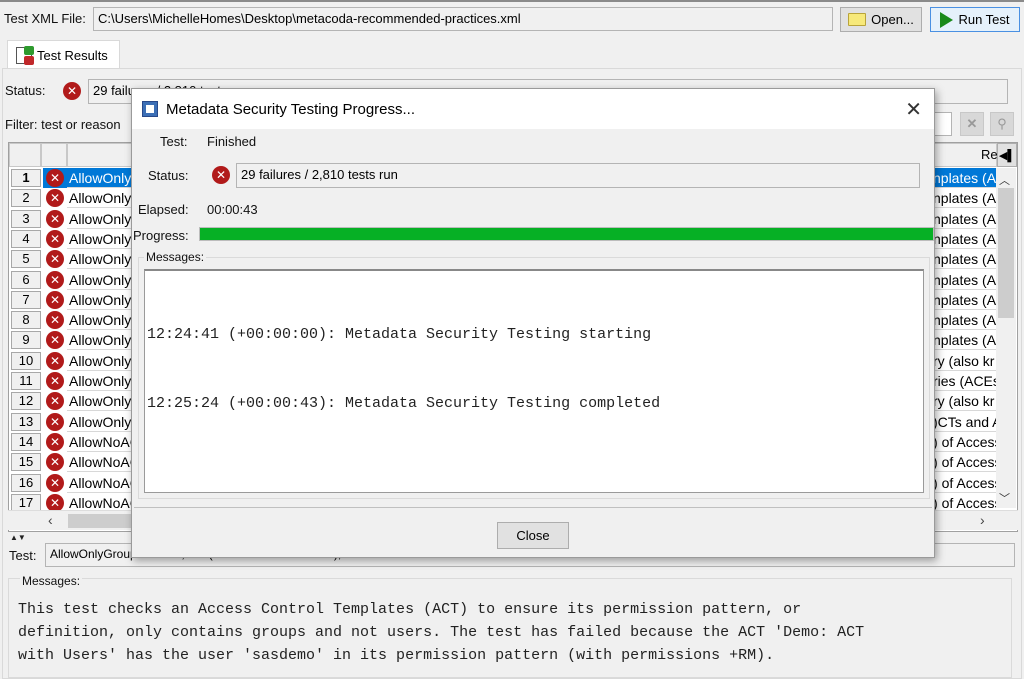 The image size is (1024, 679). I want to click on scroll-thumb, so click(1006, 253).